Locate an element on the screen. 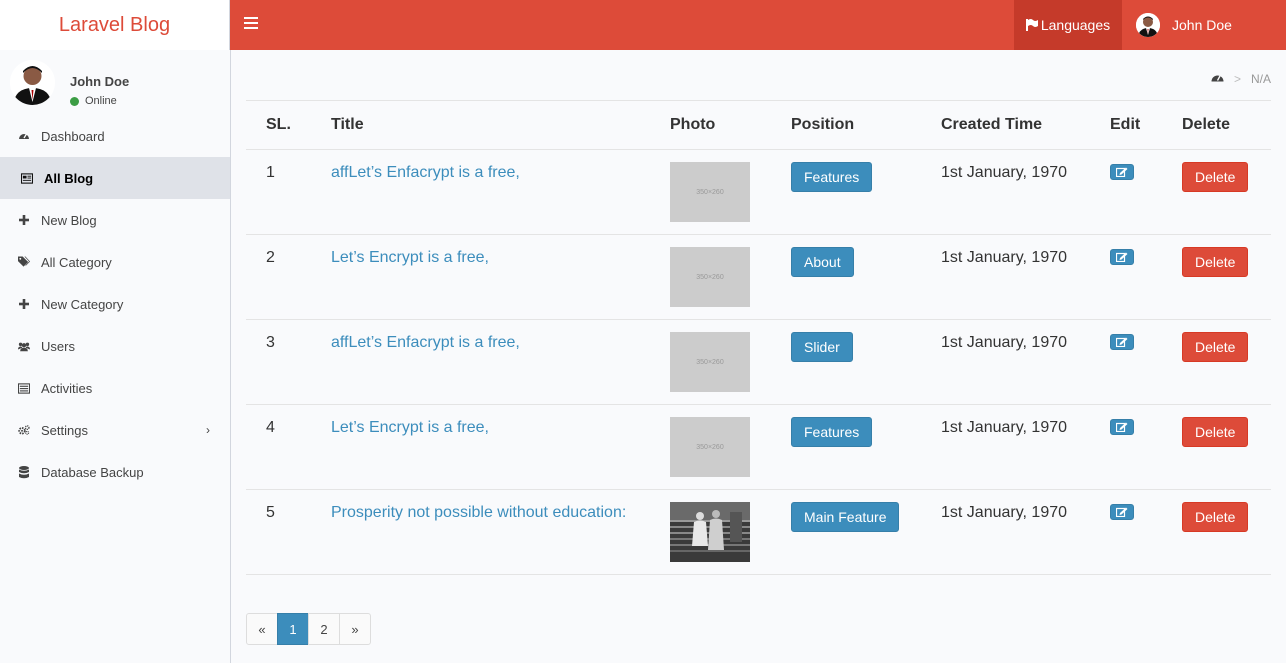  sidebar-item-label: New Category is located at coordinates (82, 304).